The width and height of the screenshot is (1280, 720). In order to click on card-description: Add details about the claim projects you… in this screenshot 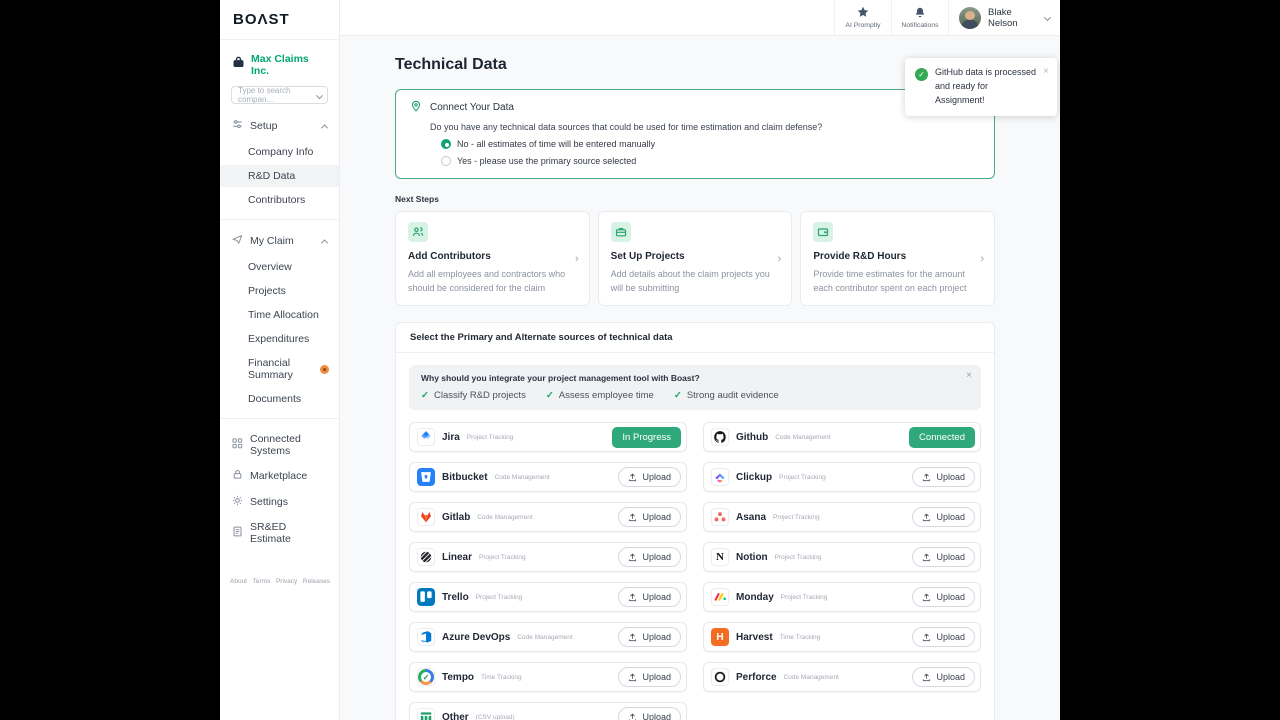, I will do `click(690, 281)`.